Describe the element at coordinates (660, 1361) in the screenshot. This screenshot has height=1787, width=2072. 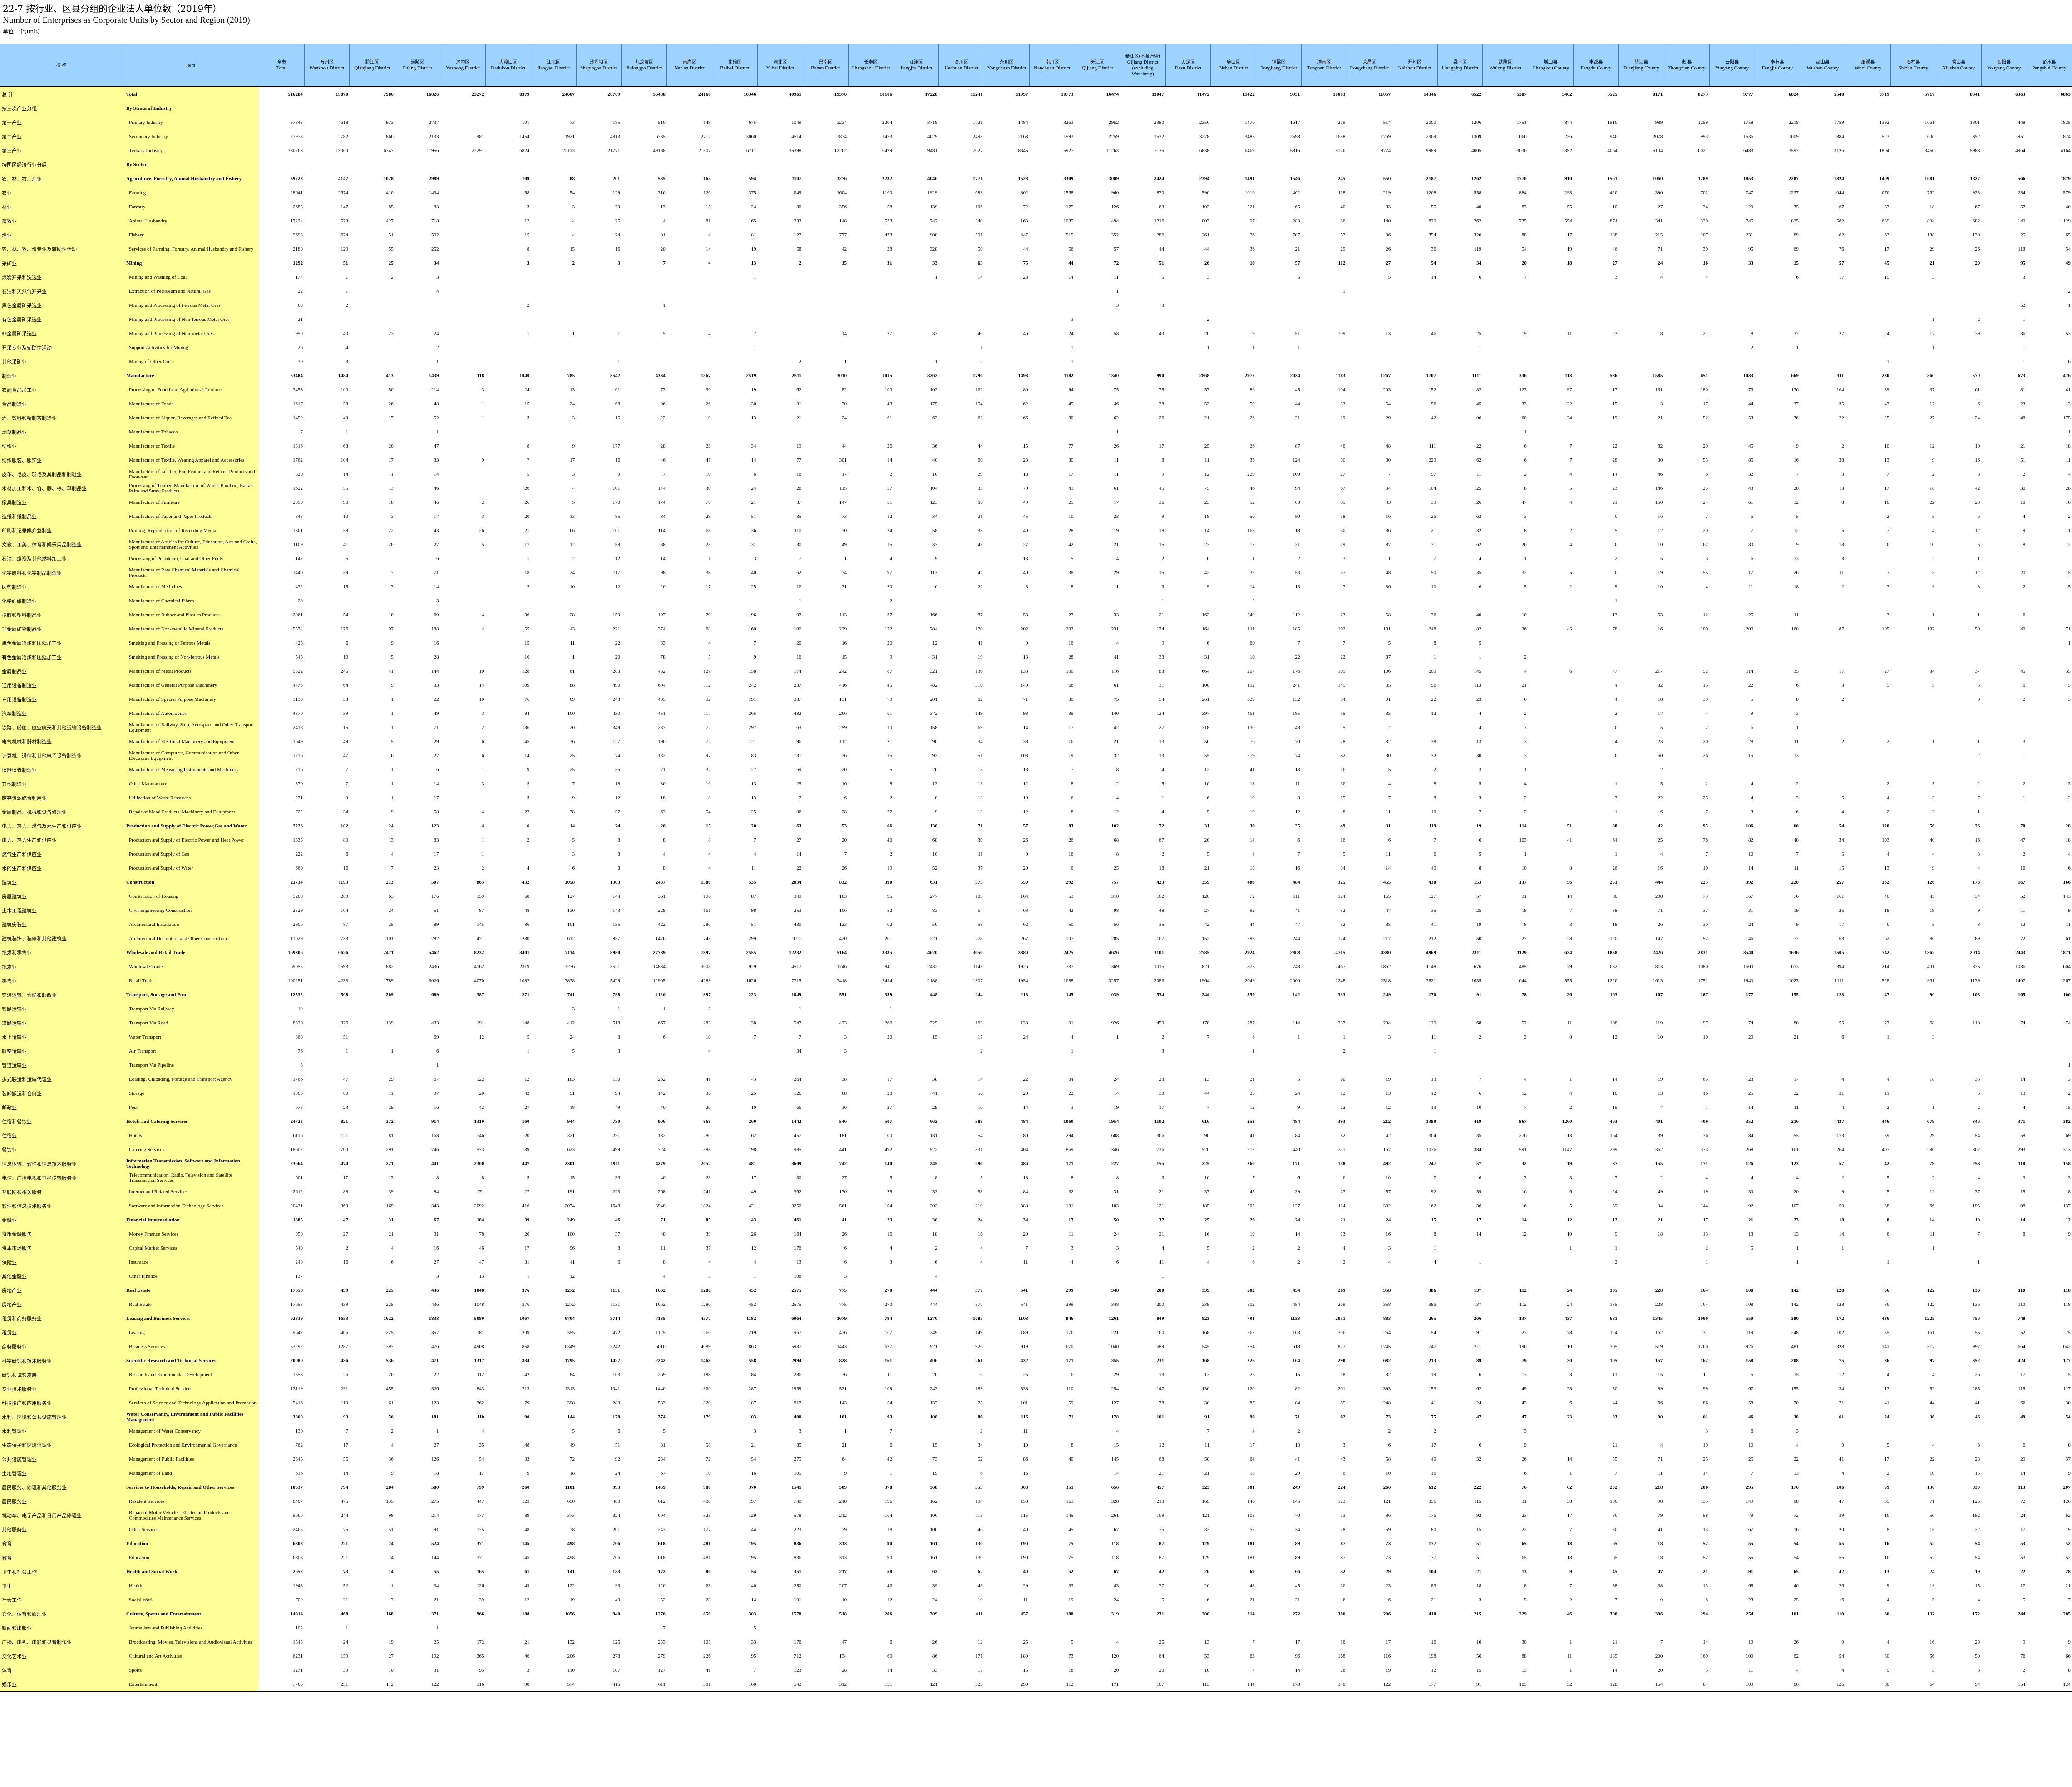
I see `table-cell: 2242` at that location.